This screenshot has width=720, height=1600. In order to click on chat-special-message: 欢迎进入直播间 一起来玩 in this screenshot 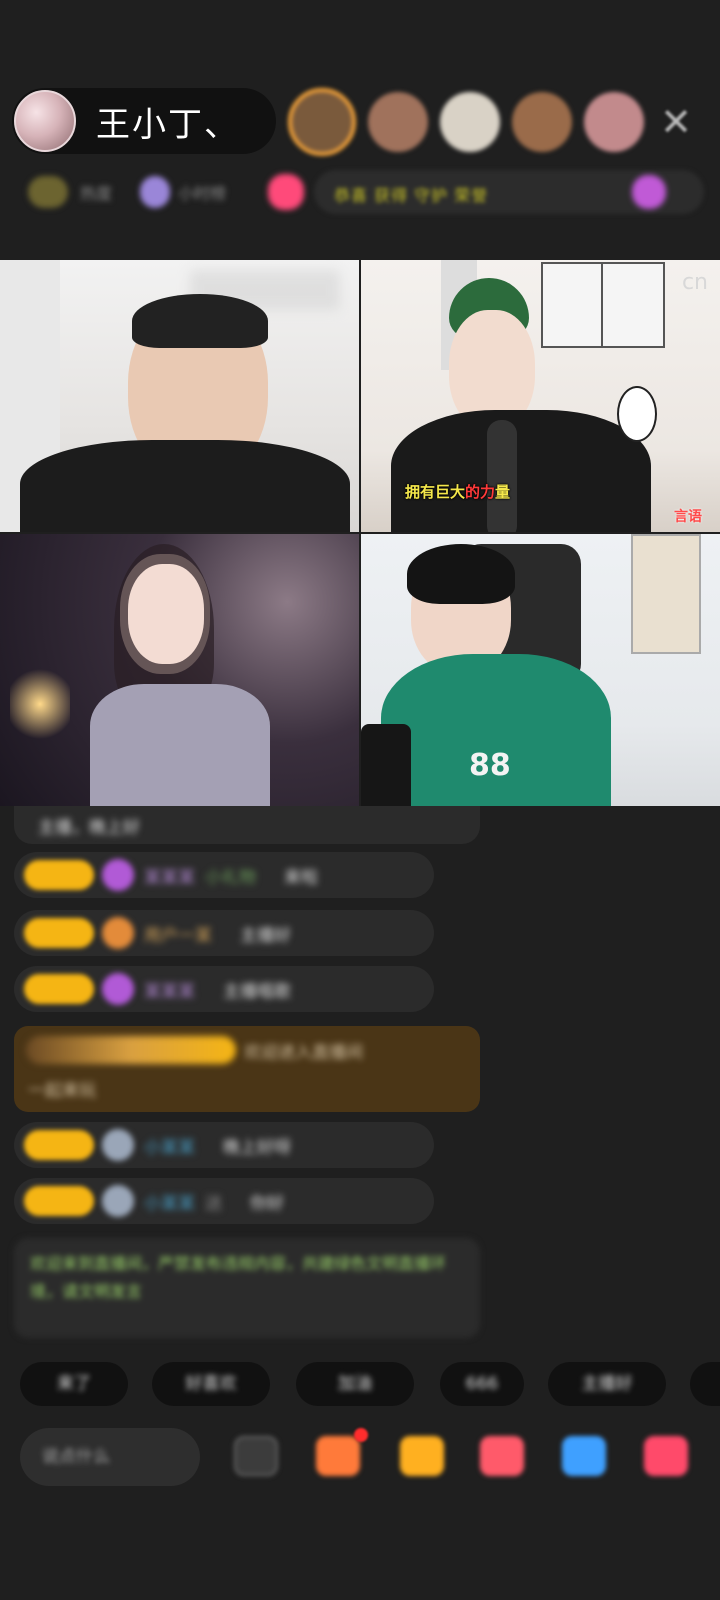, I will do `click(247, 1069)`.